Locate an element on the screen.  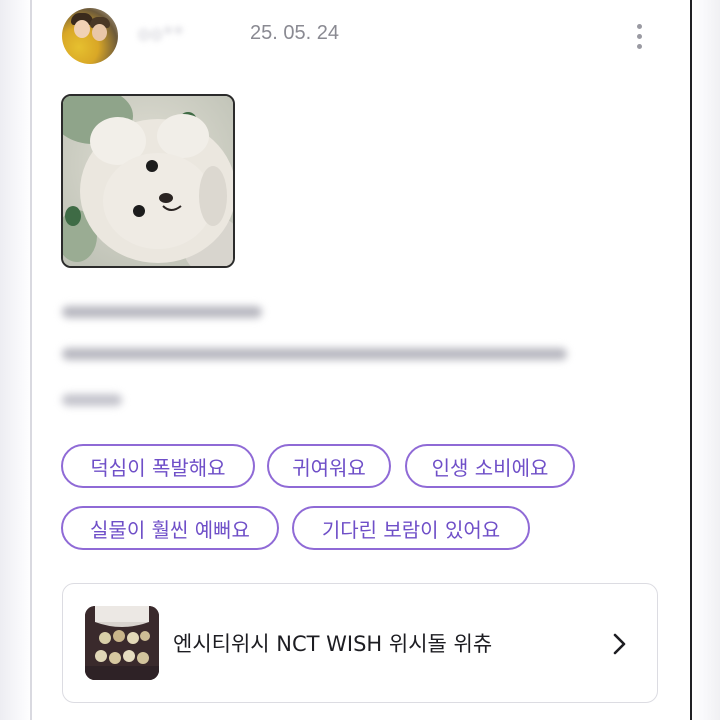
tag-chip: 인생 소비에요 is located at coordinates (490, 466).